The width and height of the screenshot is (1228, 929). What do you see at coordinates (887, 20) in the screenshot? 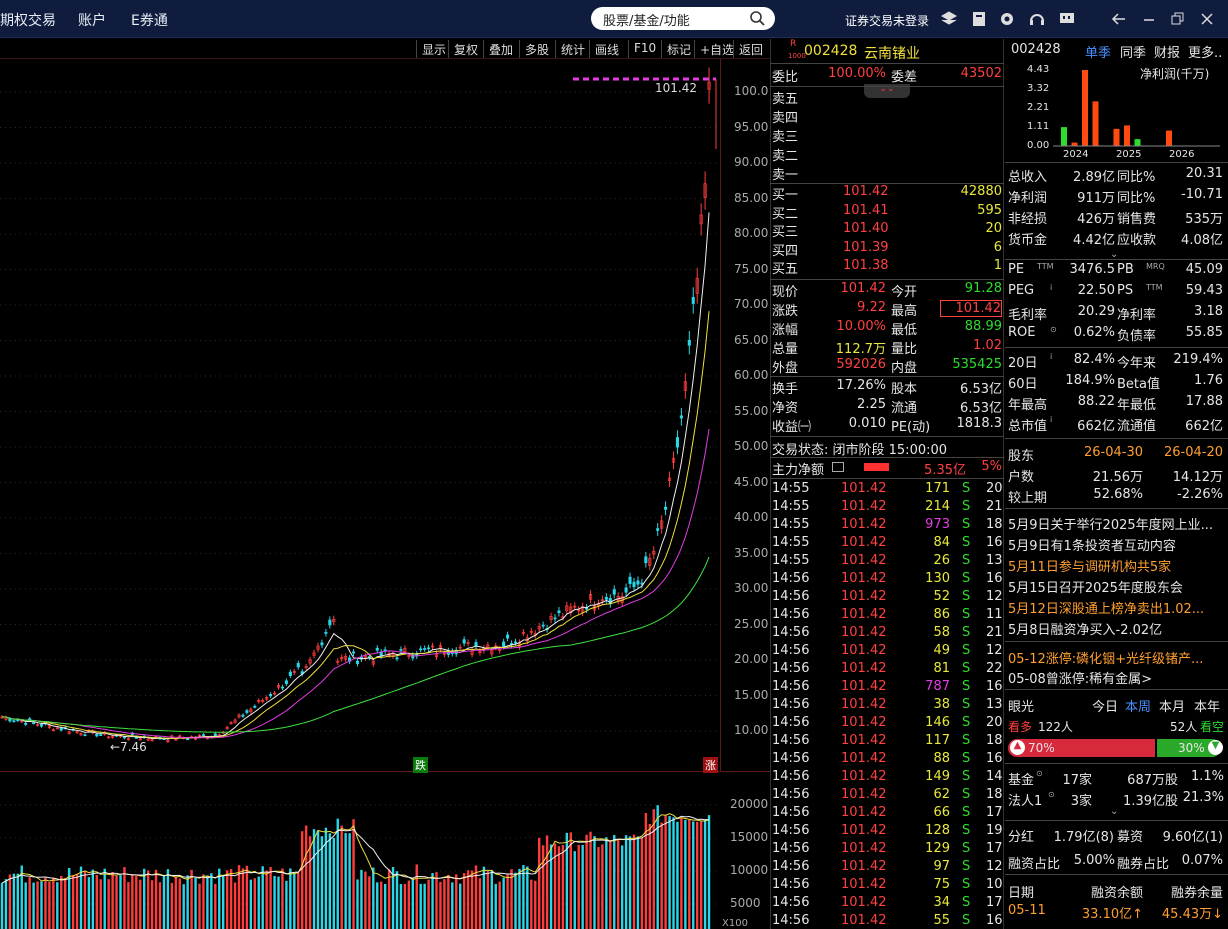
I see `login-status: 证券交易未登录` at bounding box center [887, 20].